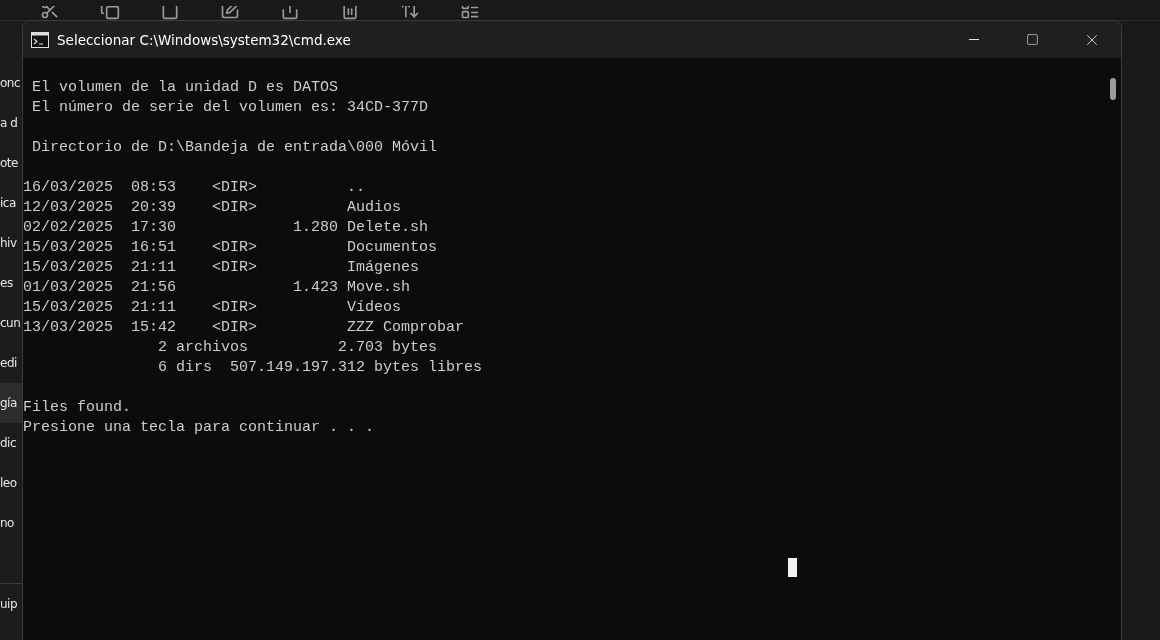 This screenshot has width=1160, height=640. Describe the element at coordinates (231, 248) in the screenshot. I see `console-line: 15/03/2025 16:51 <DIR> Documentos` at that location.